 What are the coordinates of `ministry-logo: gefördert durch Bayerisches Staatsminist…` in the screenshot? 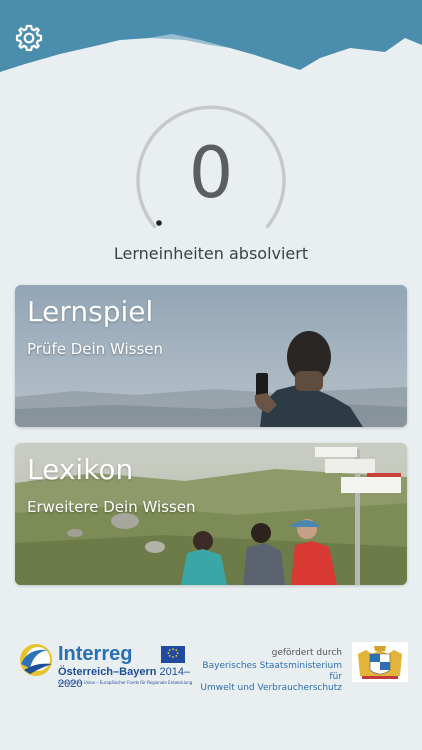 It's located at (302, 666).